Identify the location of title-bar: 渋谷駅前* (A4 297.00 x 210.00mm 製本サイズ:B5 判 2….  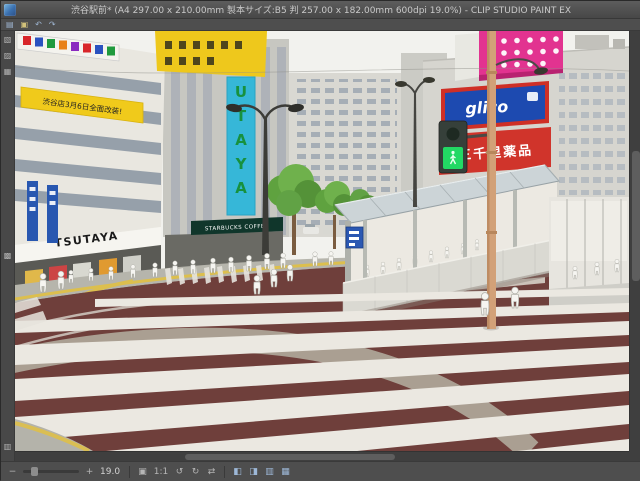
(320, 10).